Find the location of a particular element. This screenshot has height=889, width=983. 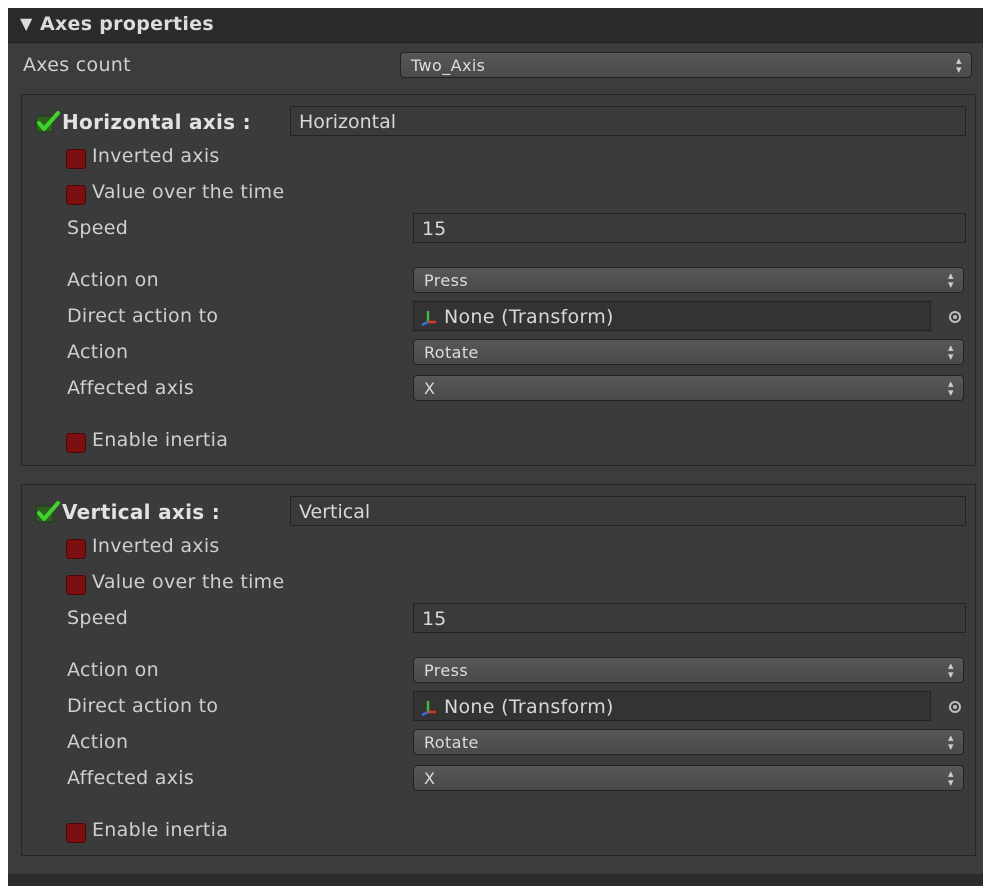

horizontal-direct-action-value: None (Transform) is located at coordinates (529, 317).